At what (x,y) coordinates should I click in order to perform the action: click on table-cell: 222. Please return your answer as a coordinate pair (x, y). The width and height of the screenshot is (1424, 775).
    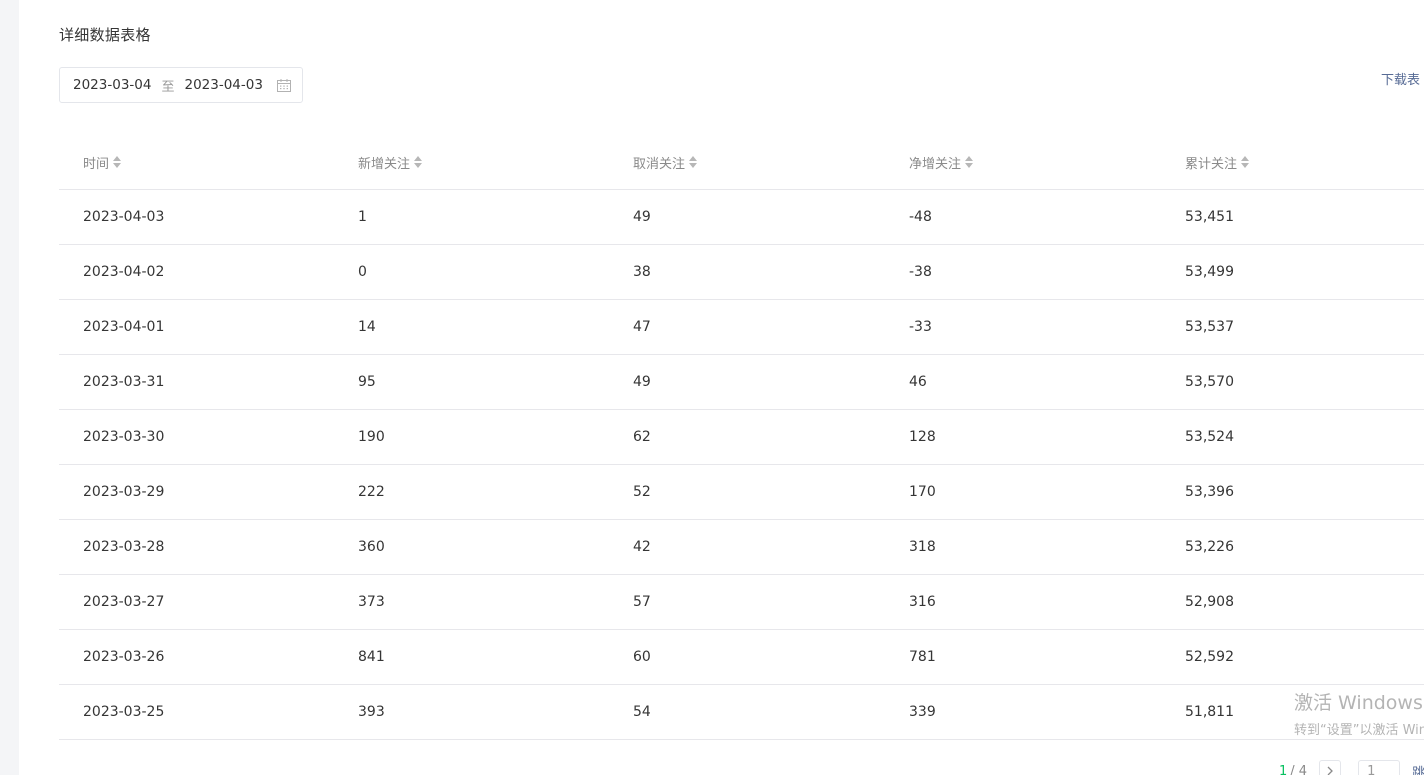
    Looking at the image, I should click on (371, 492).